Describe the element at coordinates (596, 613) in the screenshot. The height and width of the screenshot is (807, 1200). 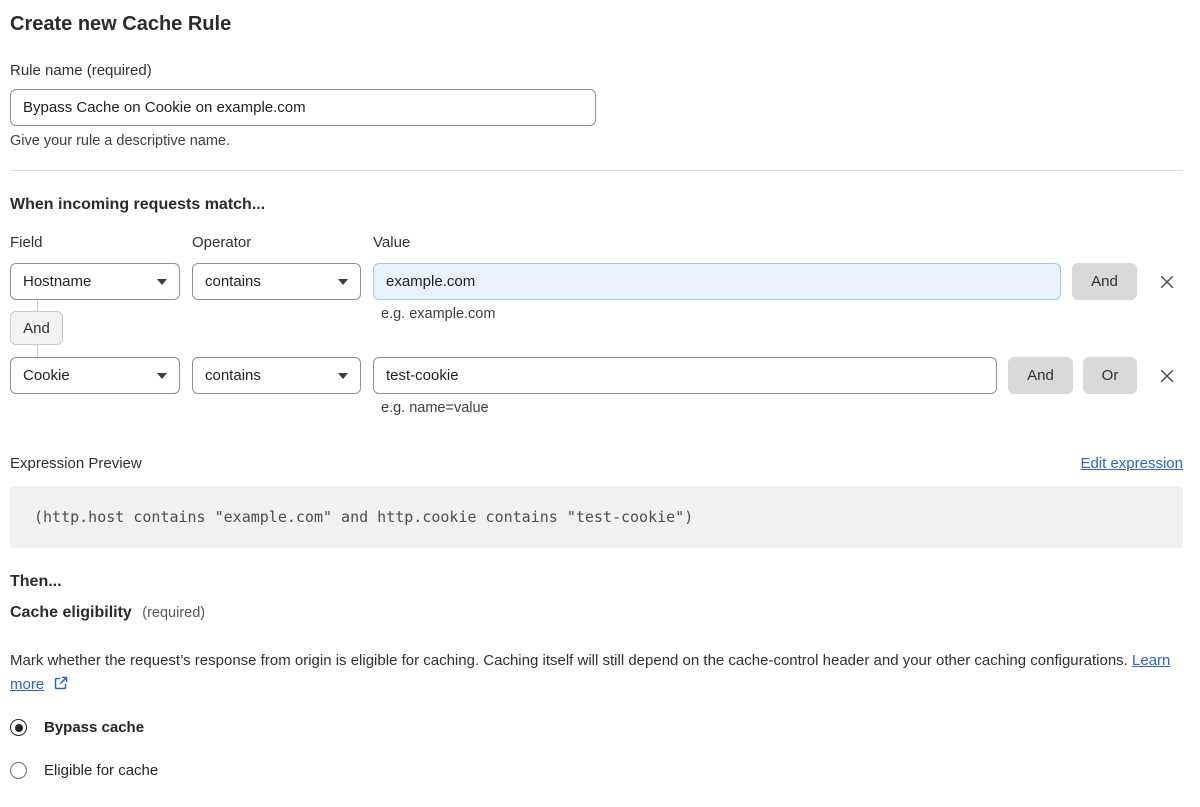
I see `cache-eligibility-heading: Cache eligibility (required)` at that location.